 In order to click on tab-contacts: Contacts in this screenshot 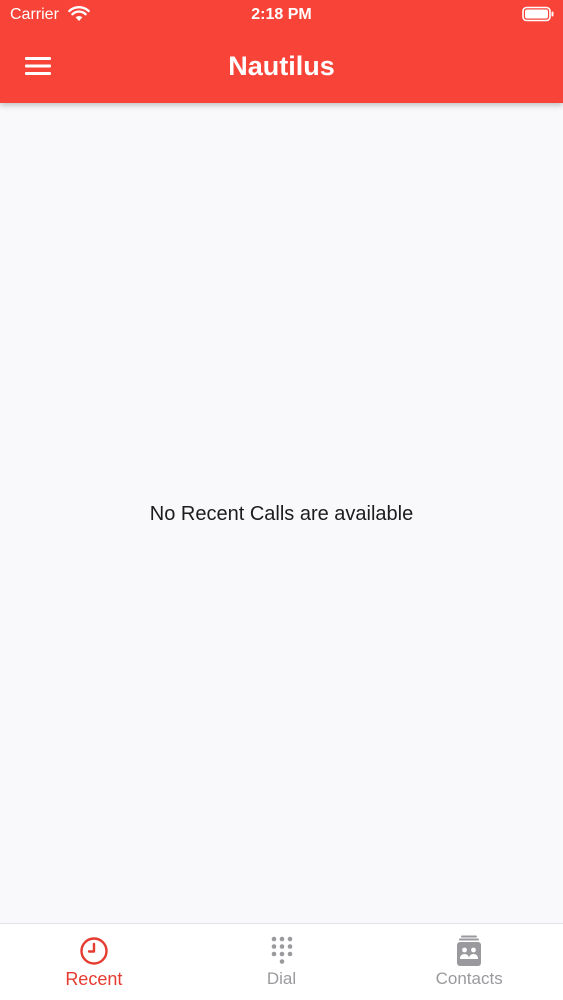, I will do `click(469, 962)`.